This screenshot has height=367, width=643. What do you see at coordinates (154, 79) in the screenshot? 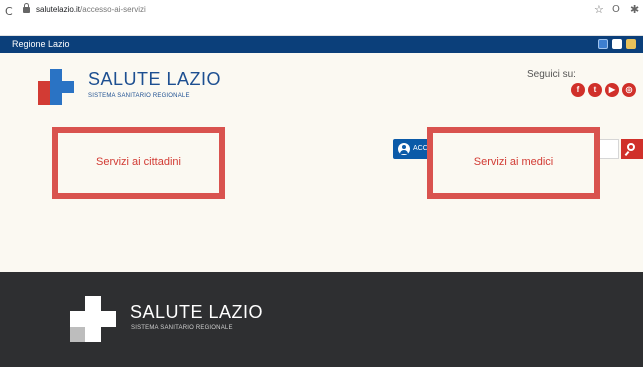
I see `logo-title: SALUTE LAZIO` at bounding box center [154, 79].